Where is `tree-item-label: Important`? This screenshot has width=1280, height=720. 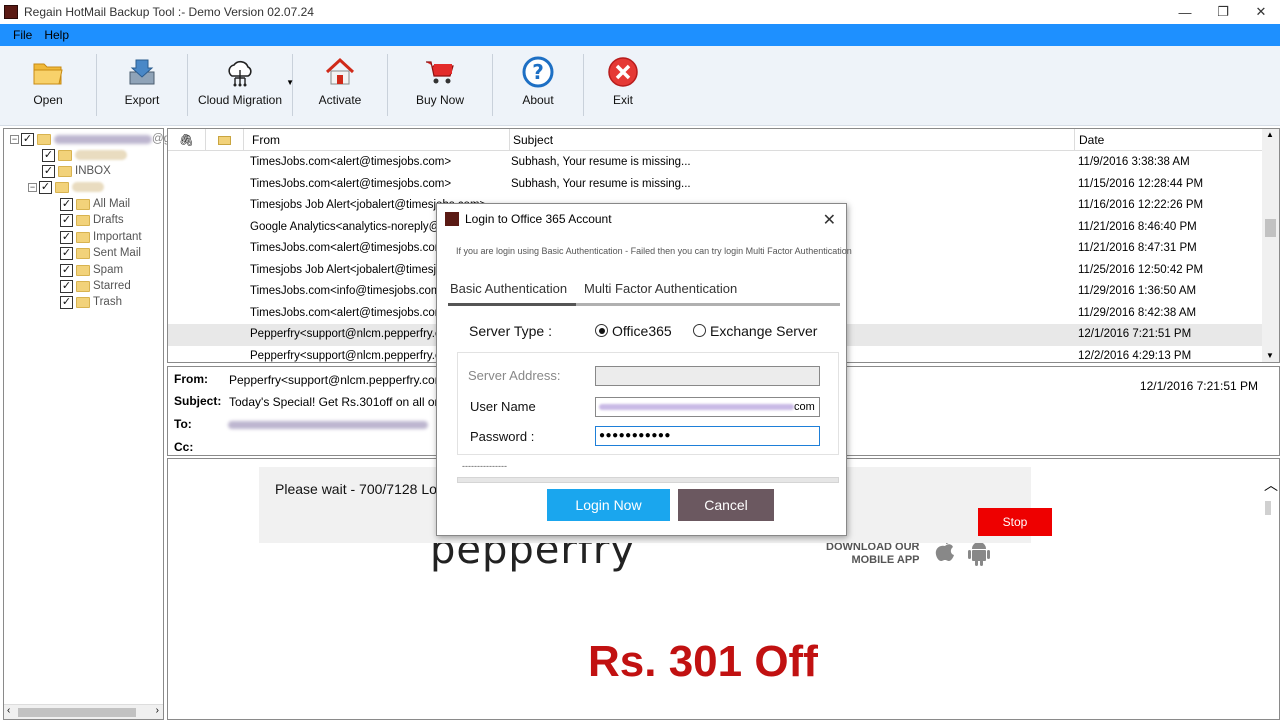 tree-item-label: Important is located at coordinates (117, 237).